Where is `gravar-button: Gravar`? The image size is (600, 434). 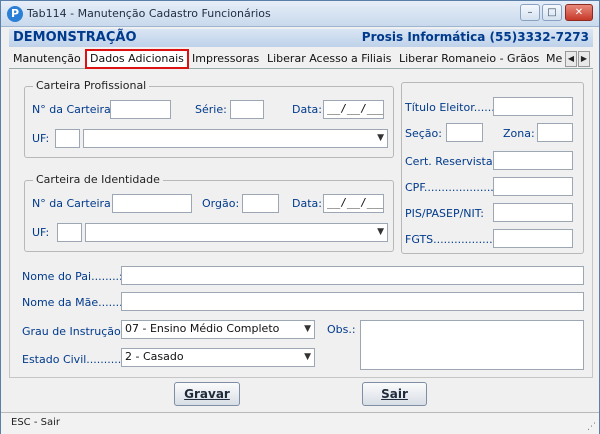 gravar-button: Gravar is located at coordinates (207, 394).